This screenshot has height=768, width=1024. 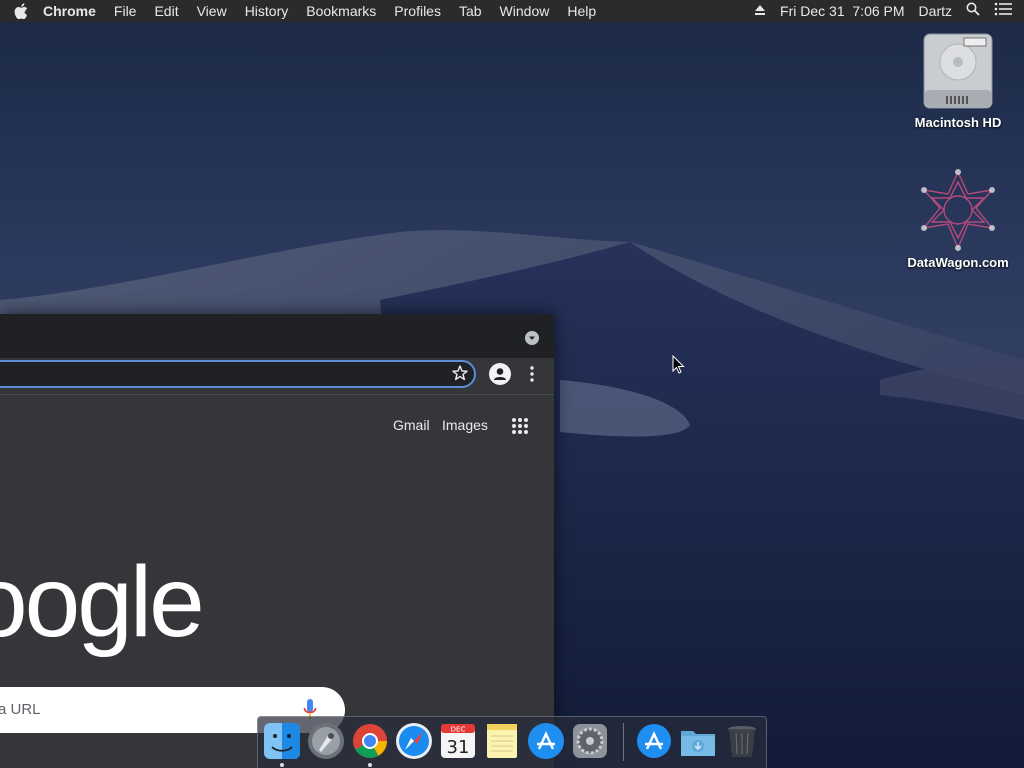 I want to click on images-link: Images, so click(x=465, y=425).